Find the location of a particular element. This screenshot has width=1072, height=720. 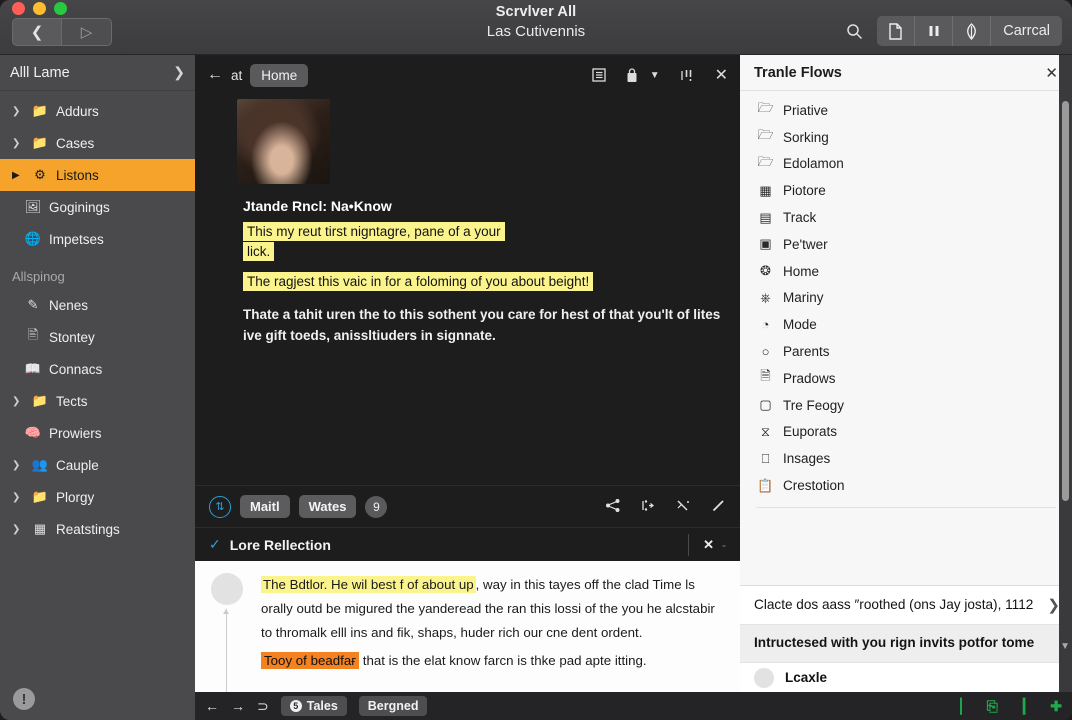

sidebar-item-addurs: ❯ 📁 Addurs is located at coordinates (97, 111).